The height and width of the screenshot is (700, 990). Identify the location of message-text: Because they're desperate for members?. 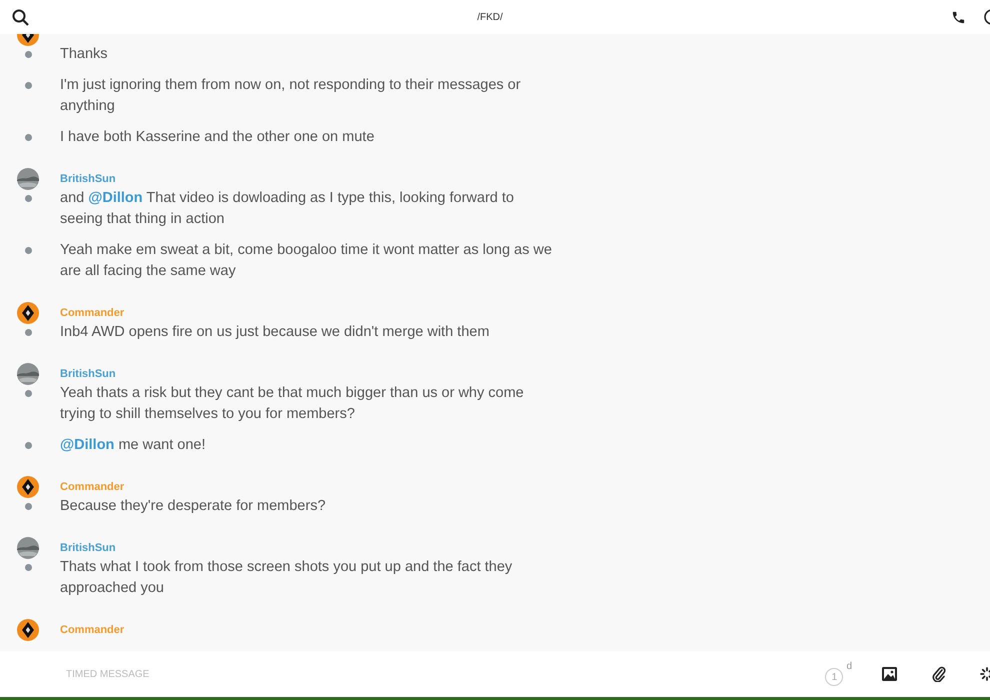
(193, 506).